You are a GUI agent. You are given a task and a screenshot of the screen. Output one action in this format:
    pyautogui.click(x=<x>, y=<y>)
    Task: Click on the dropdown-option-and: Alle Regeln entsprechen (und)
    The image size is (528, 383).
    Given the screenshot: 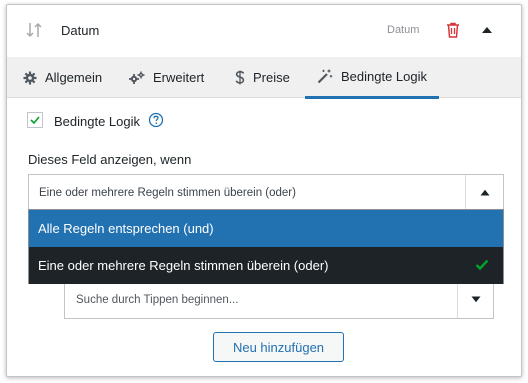 What is the action you would take?
    pyautogui.click(x=266, y=228)
    